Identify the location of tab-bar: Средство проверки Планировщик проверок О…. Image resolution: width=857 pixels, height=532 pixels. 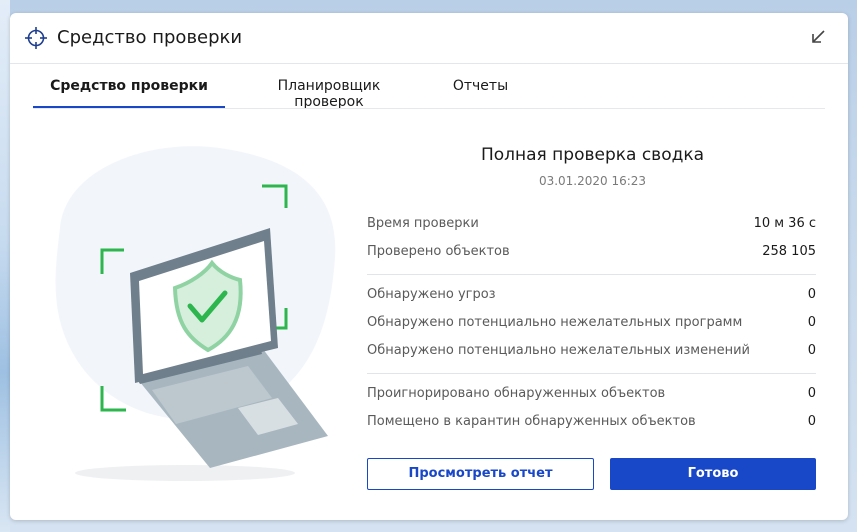
(429, 92).